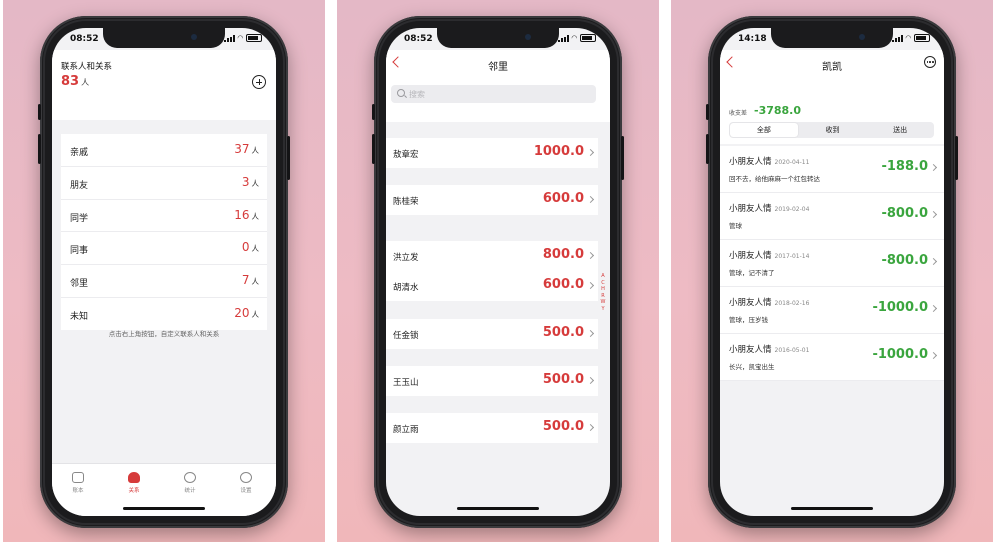  I want to click on alphabet-index: A C H R W Y, so click(603, 292).